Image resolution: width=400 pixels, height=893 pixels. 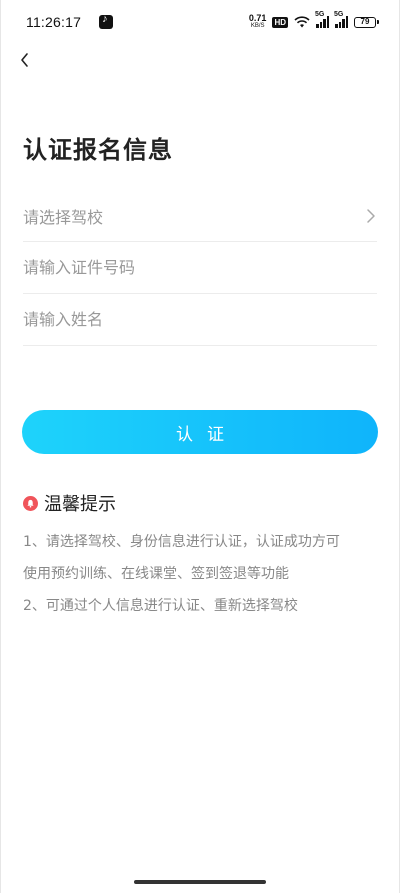 What do you see at coordinates (54, 22) in the screenshot?
I see `status-time: 11:26:17` at bounding box center [54, 22].